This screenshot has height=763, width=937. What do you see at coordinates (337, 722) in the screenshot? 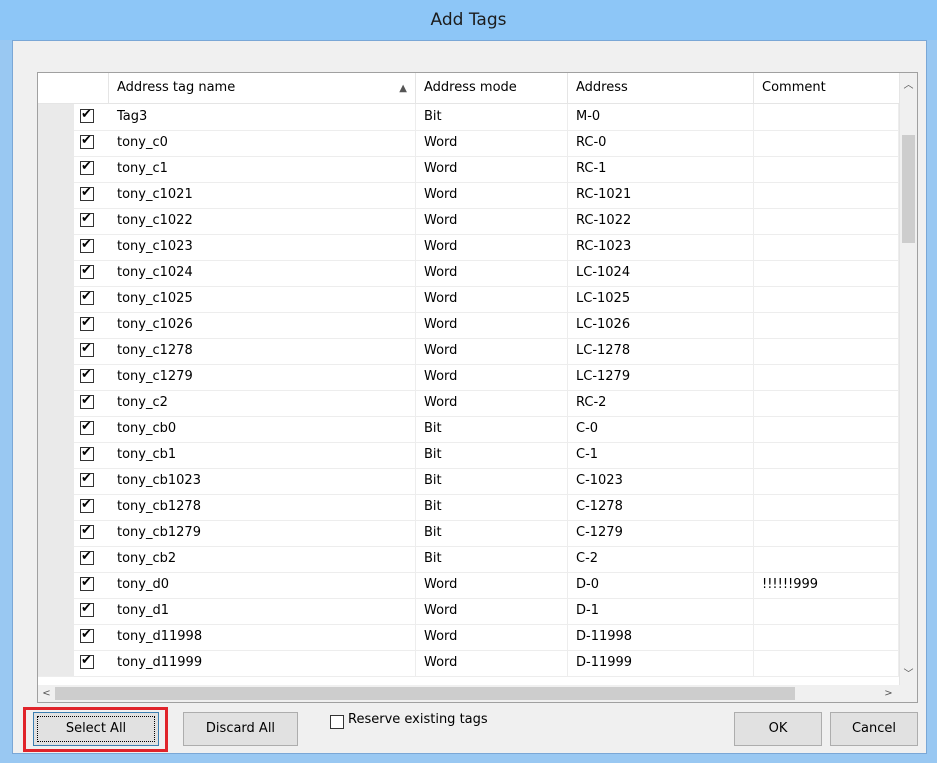
I see `reserve-existing-tags-checkbox` at bounding box center [337, 722].